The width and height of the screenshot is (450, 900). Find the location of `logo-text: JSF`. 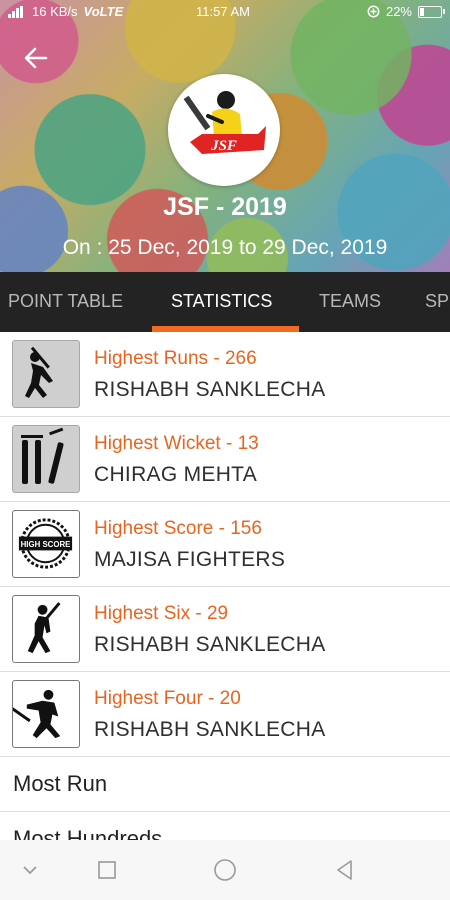

logo-text: JSF is located at coordinates (223, 146).